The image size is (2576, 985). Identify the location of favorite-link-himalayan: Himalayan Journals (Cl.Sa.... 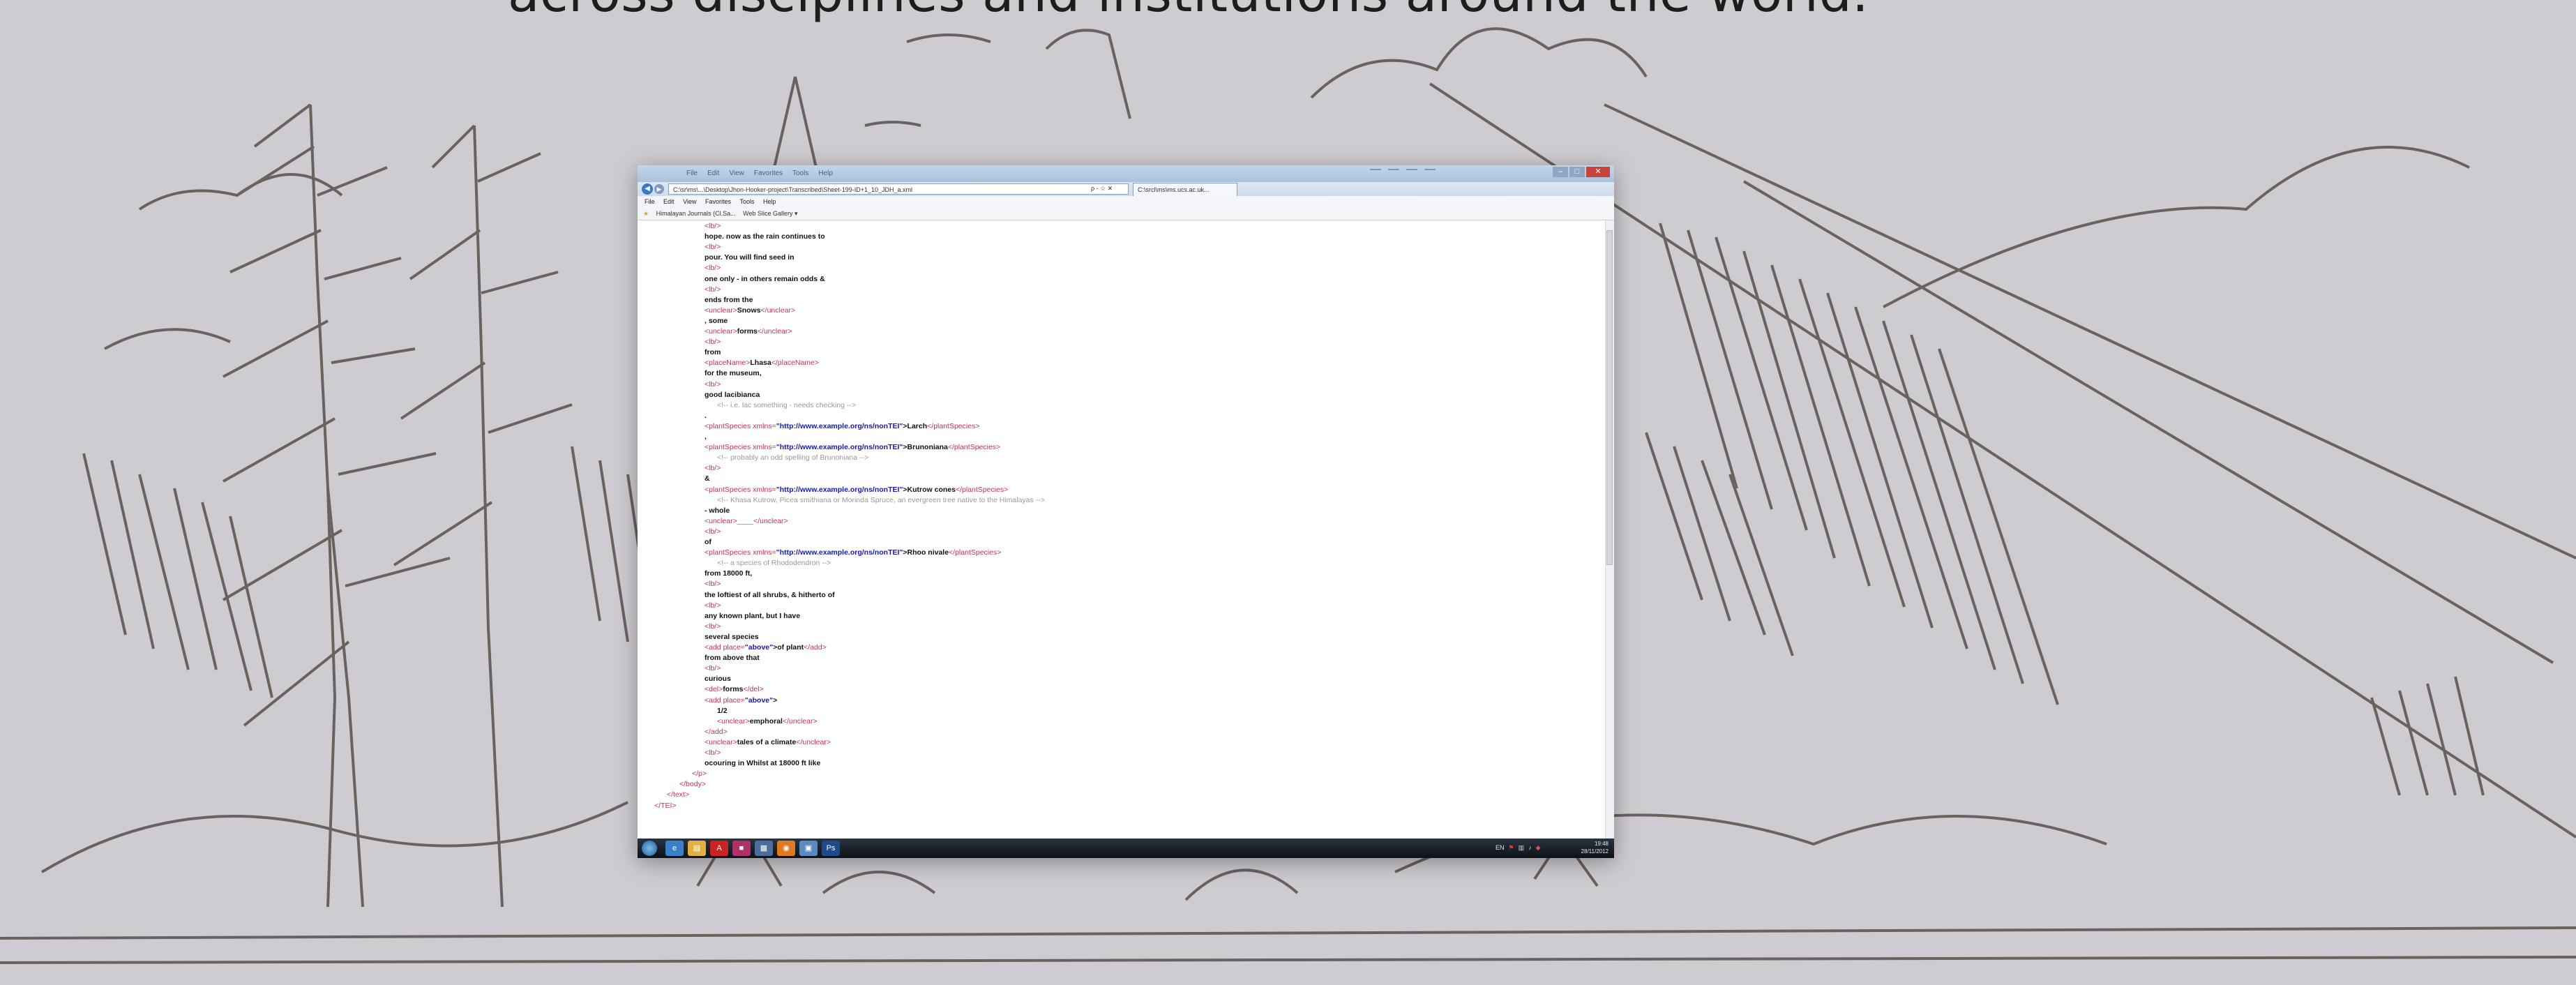
(696, 214).